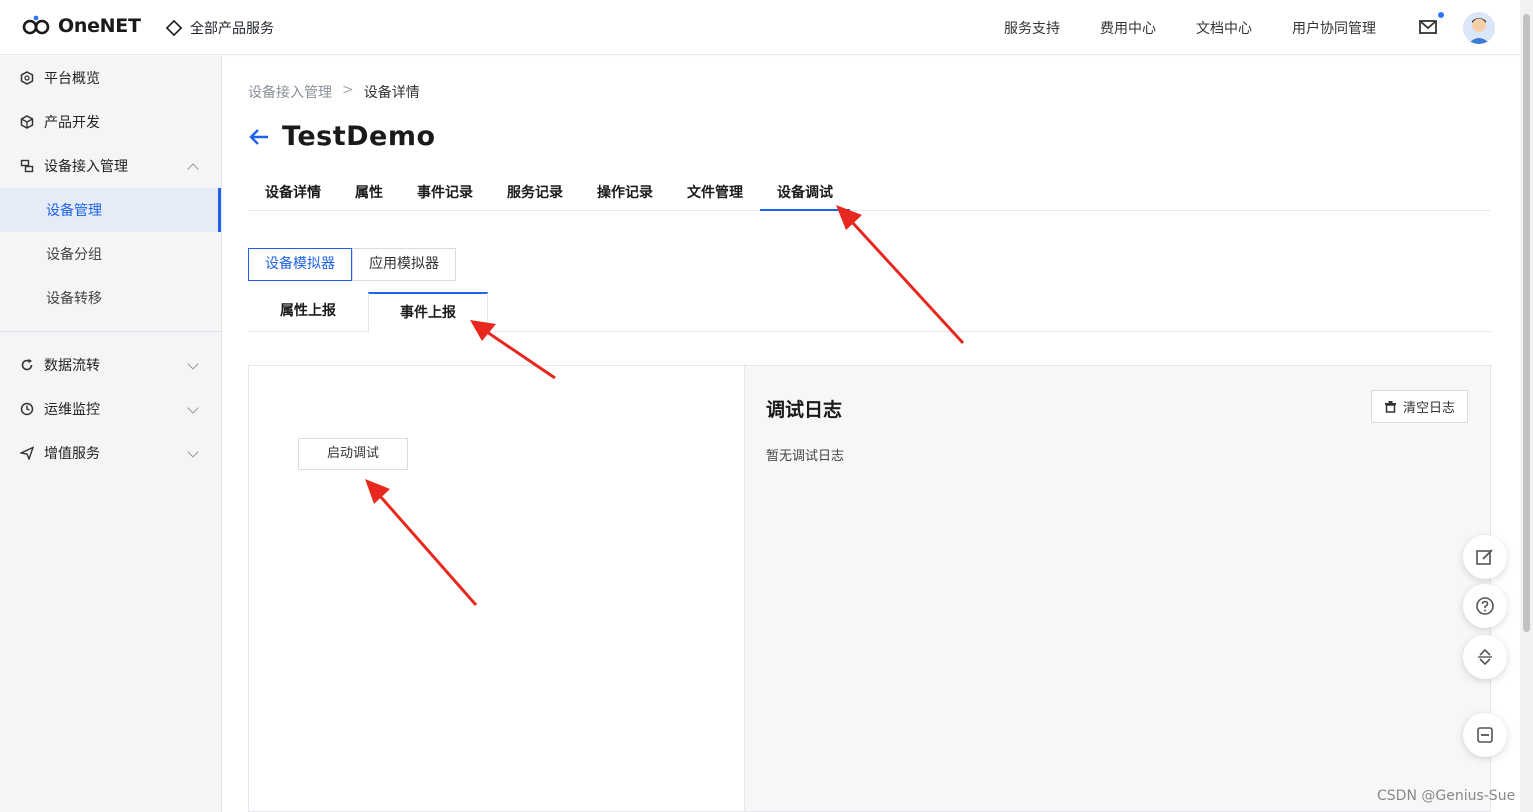 This screenshot has width=1533, height=812. What do you see at coordinates (110, 78) in the screenshot?
I see `sidebar-item-overview: 平台概览` at bounding box center [110, 78].